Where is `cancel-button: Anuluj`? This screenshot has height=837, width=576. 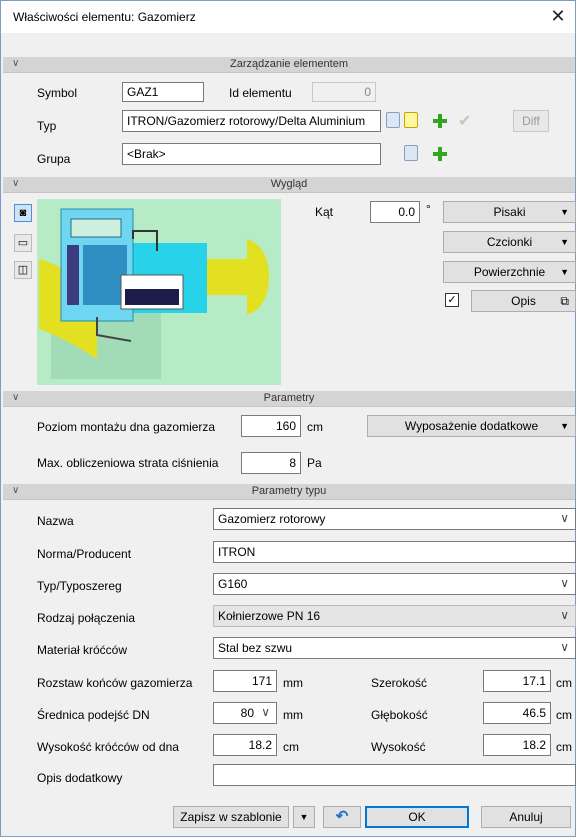 cancel-button: Anuluj is located at coordinates (526, 817).